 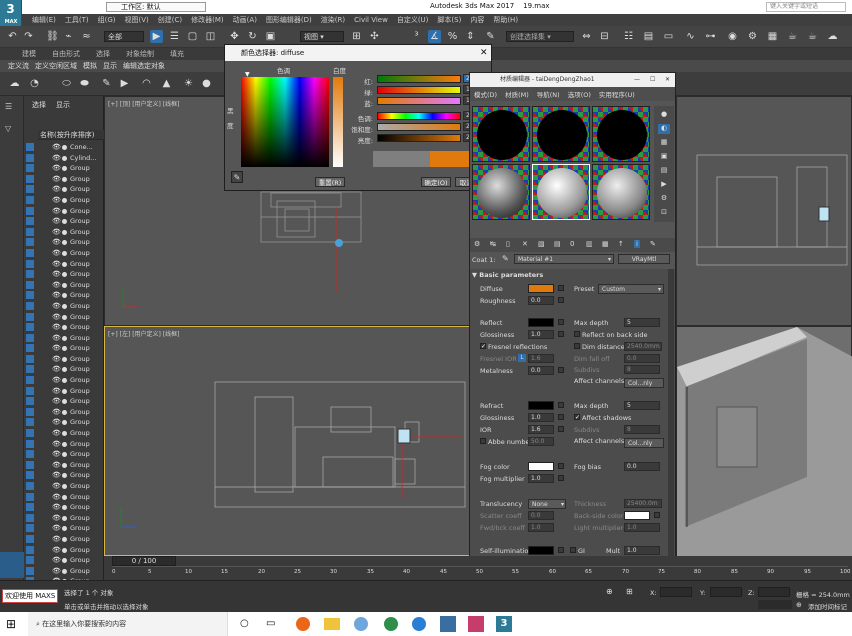 What do you see at coordinates (68, 36) in the screenshot?
I see `unlink-icon: ⌁` at bounding box center [68, 36].